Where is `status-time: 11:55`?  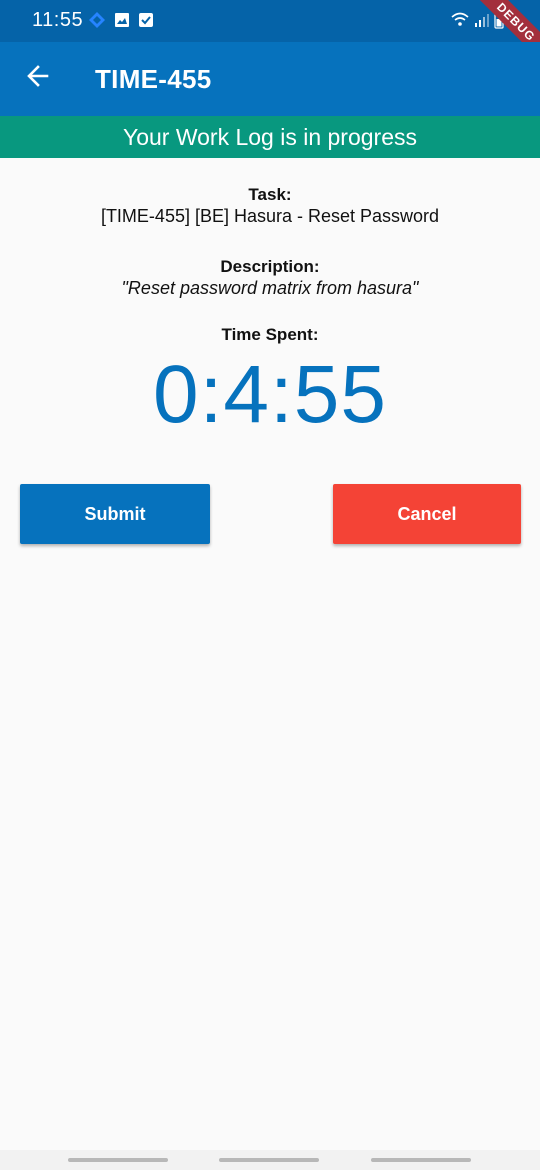
status-time: 11:55 is located at coordinates (58, 20).